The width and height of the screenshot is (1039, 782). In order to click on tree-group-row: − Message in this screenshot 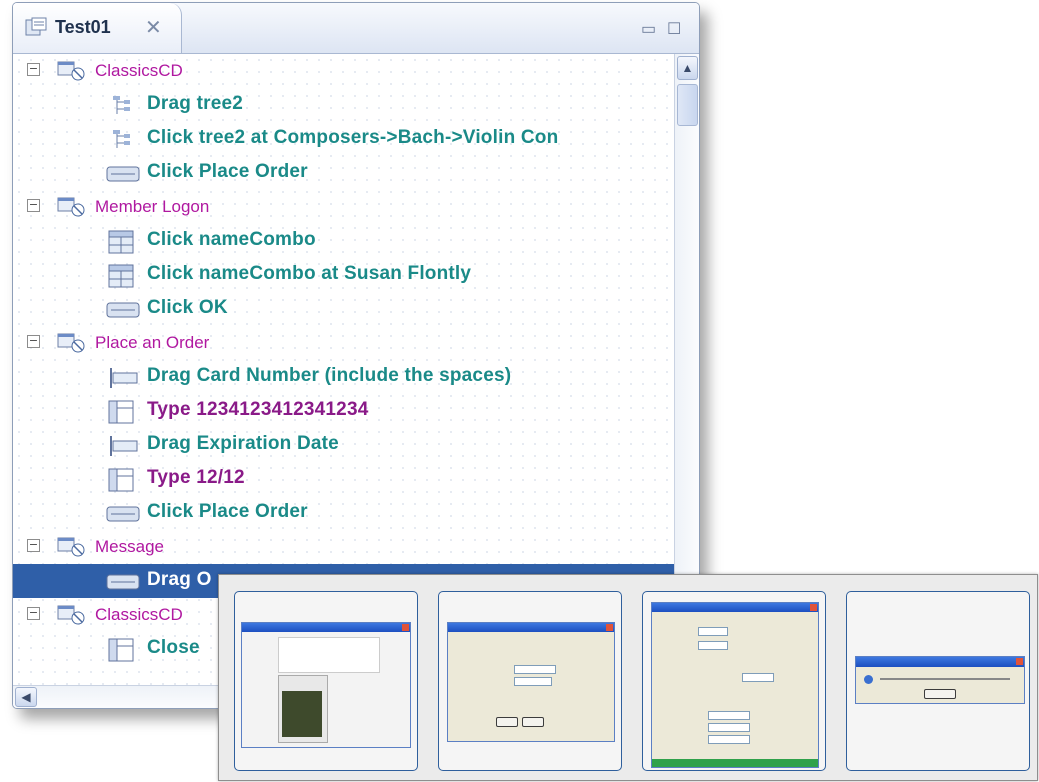, I will do `click(344, 547)`.